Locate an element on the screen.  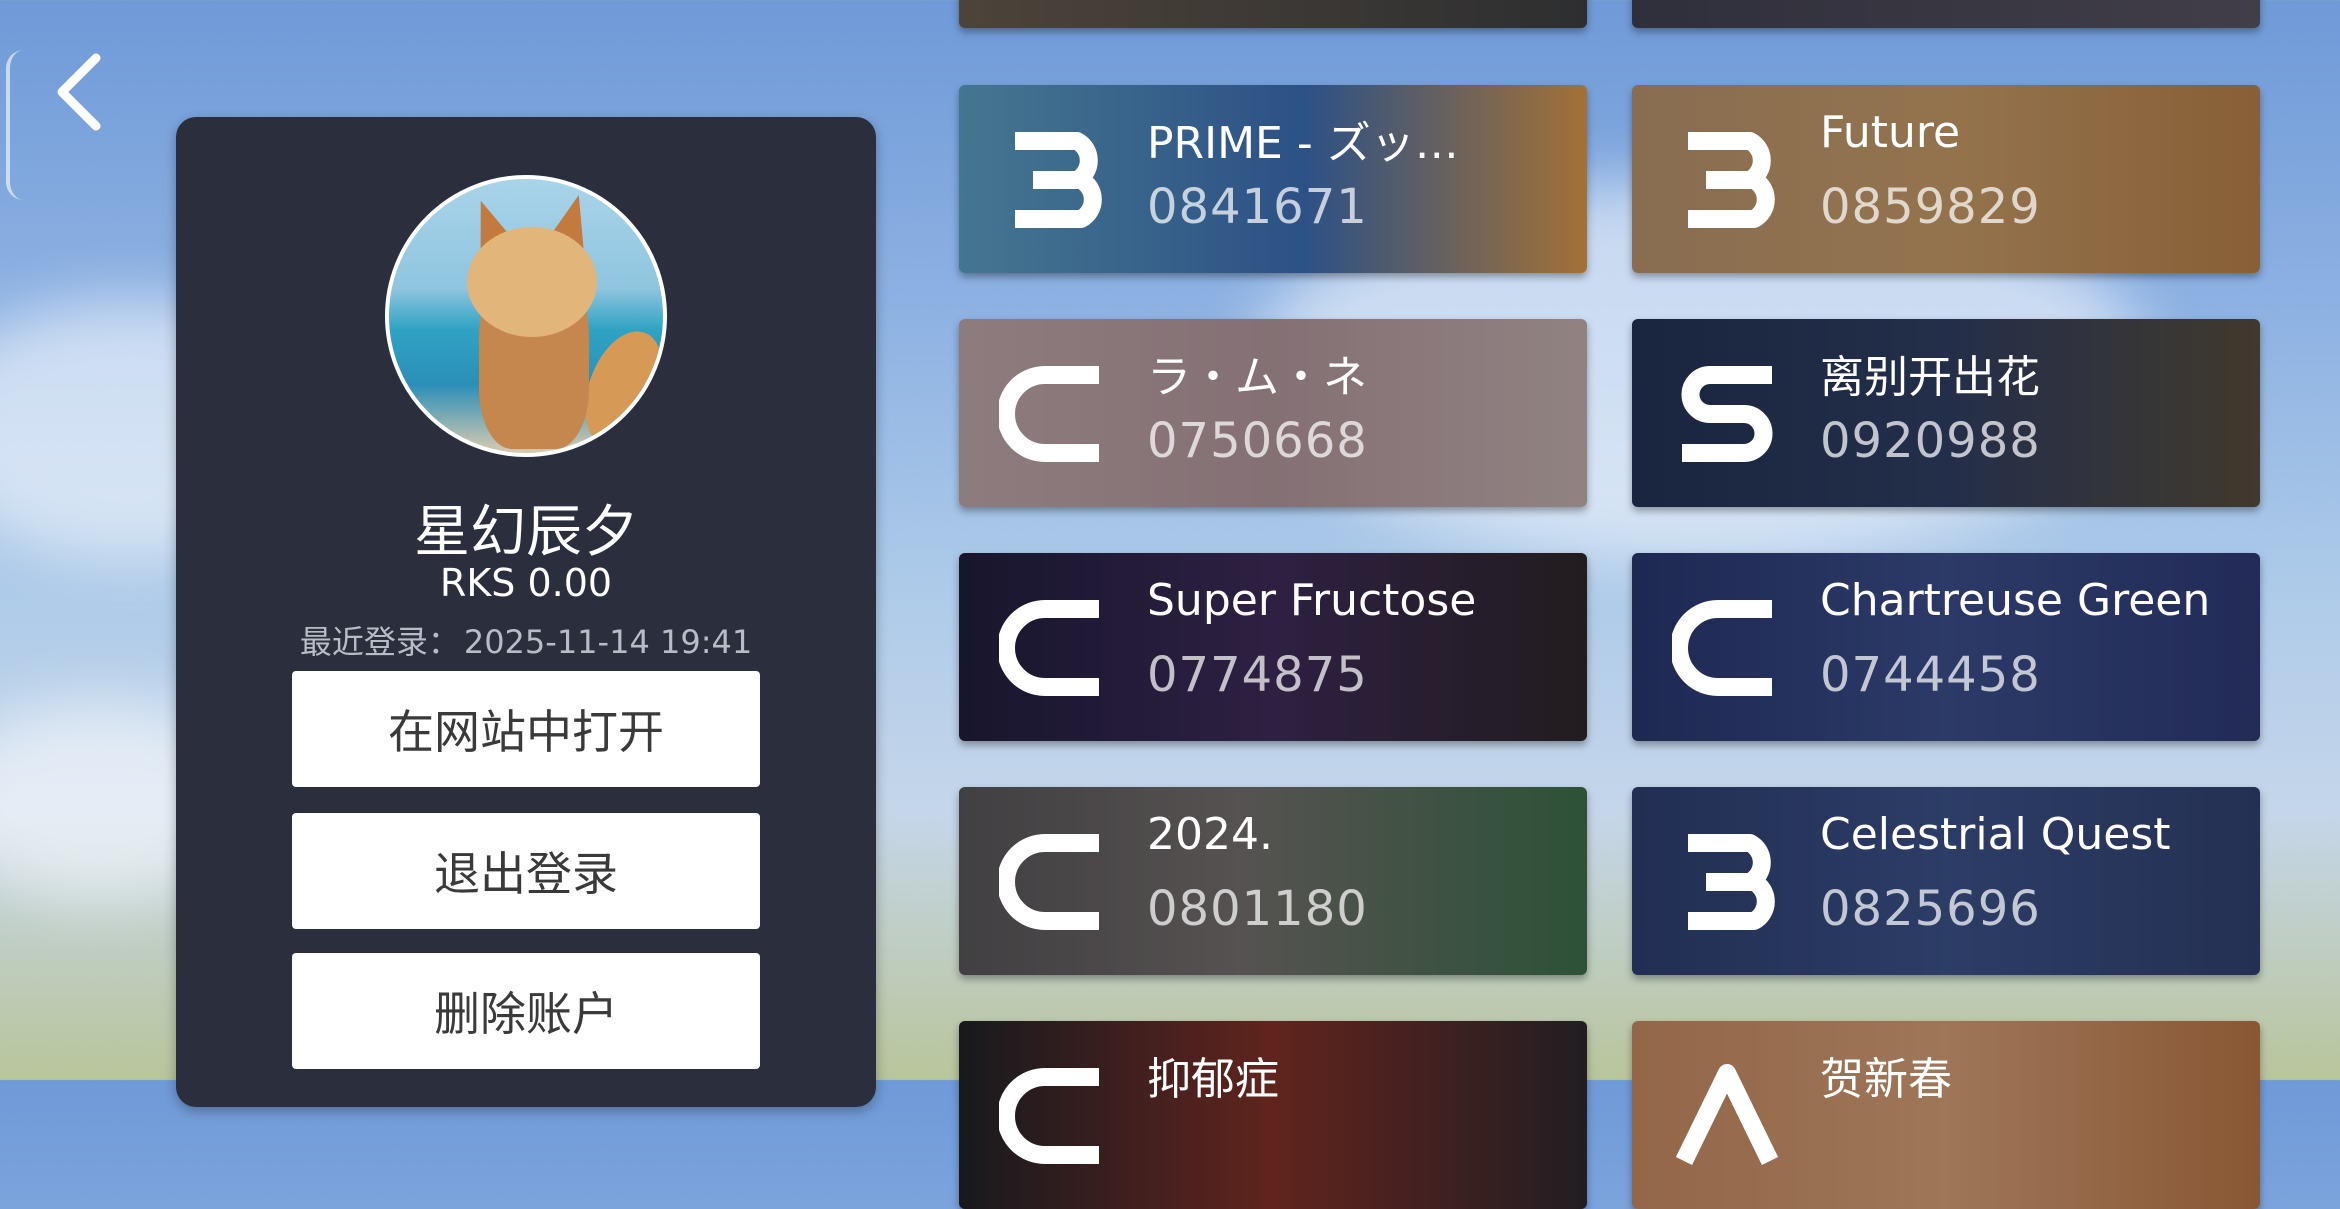
last-login: 最近登录： 2025-11-14 19:41 is located at coordinates (526, 640).